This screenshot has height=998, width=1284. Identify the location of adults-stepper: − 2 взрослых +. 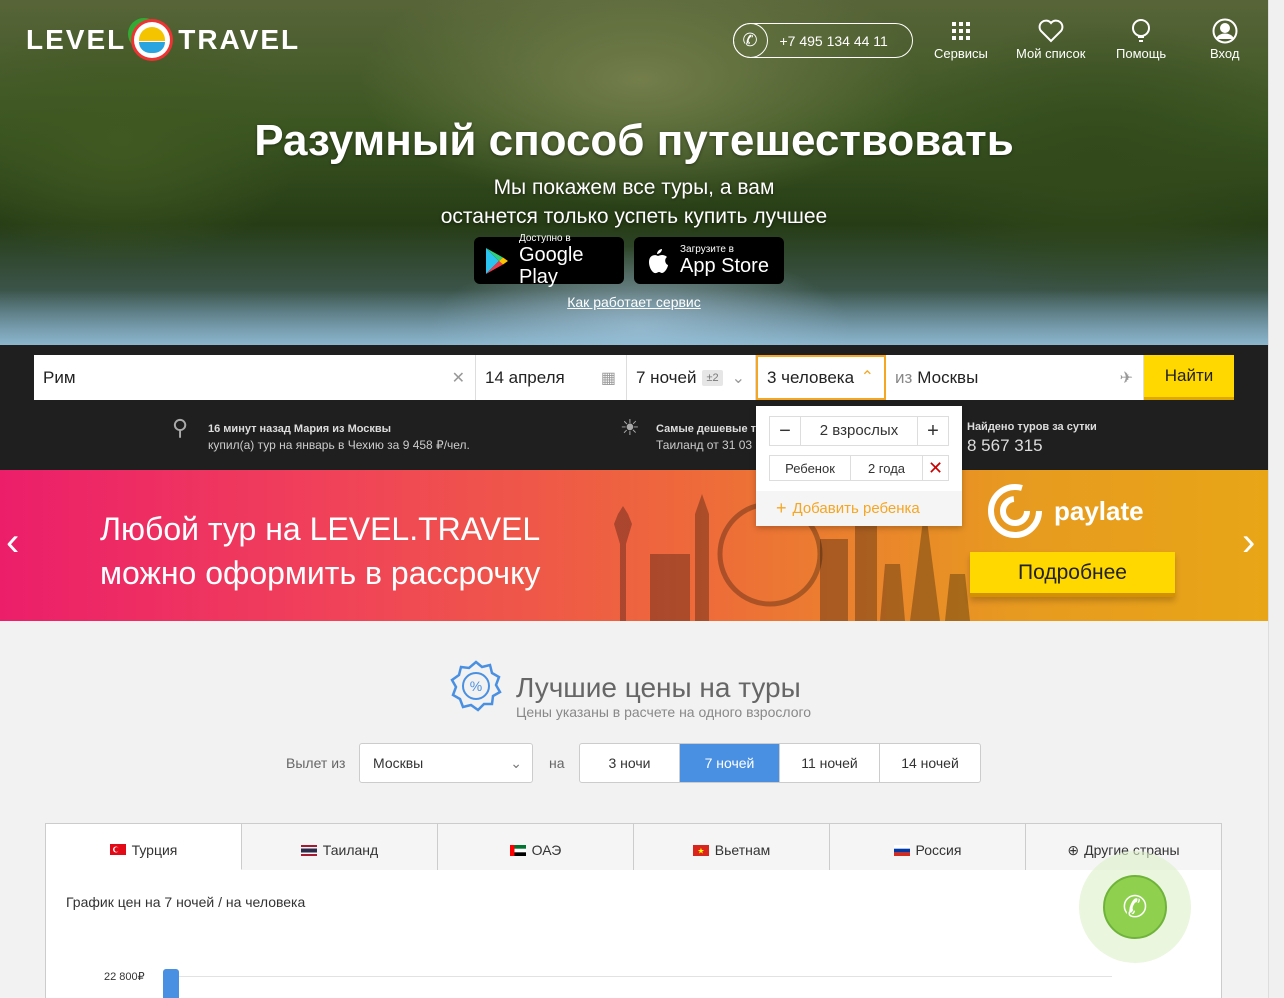
(859, 431).